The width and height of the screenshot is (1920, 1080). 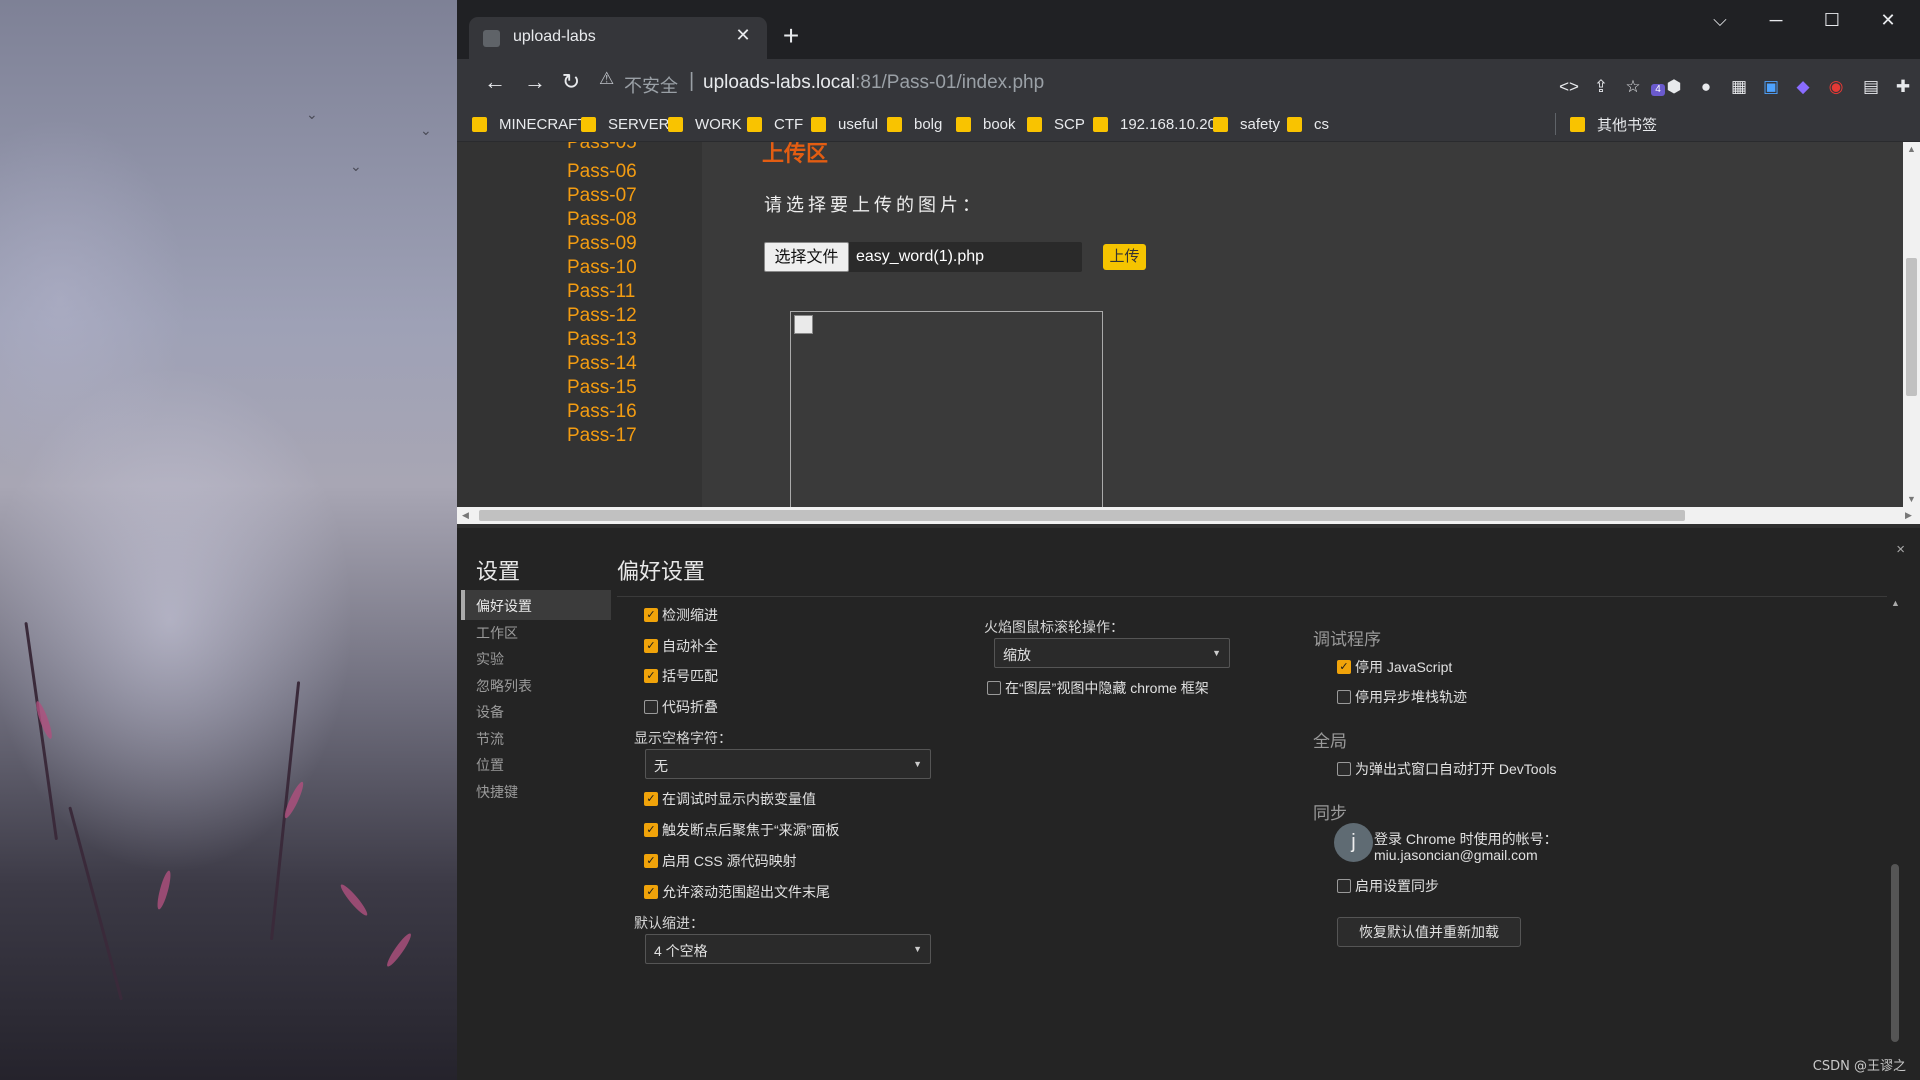 I want to click on bookmark-folder: SERVER, so click(x=625, y=124).